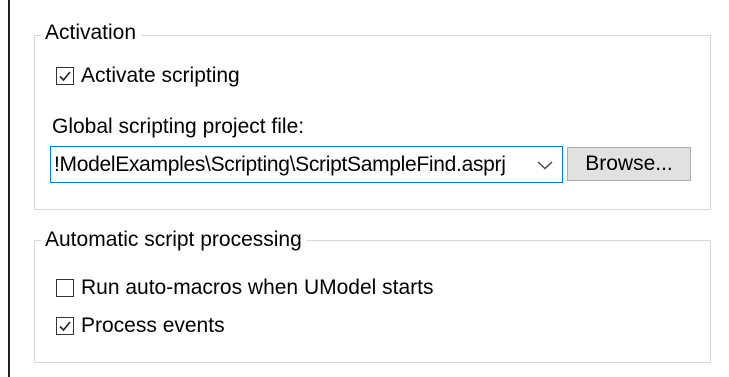  Describe the element at coordinates (174, 240) in the screenshot. I see `automatic-processing-group-legend: Automatic script processing` at that location.